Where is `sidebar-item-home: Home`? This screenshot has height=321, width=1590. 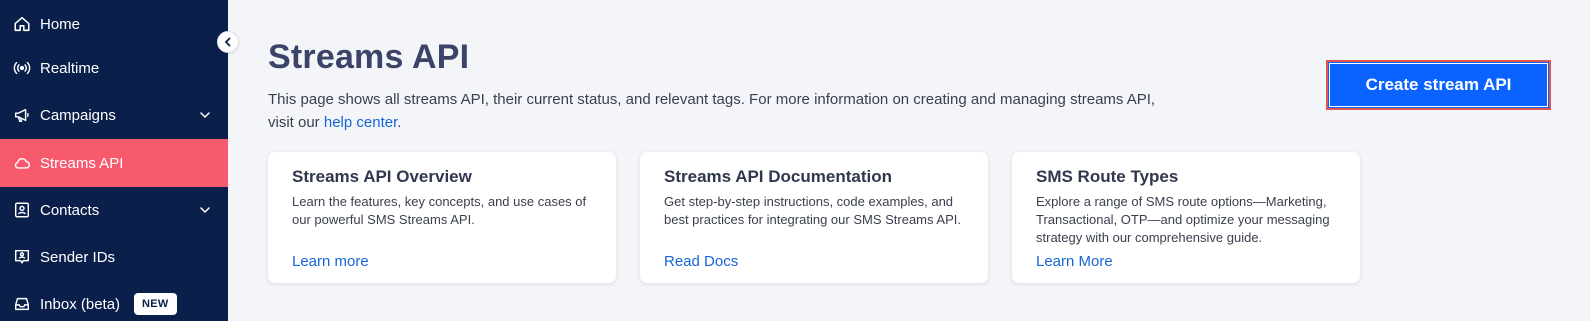
sidebar-item-home: Home is located at coordinates (114, 24).